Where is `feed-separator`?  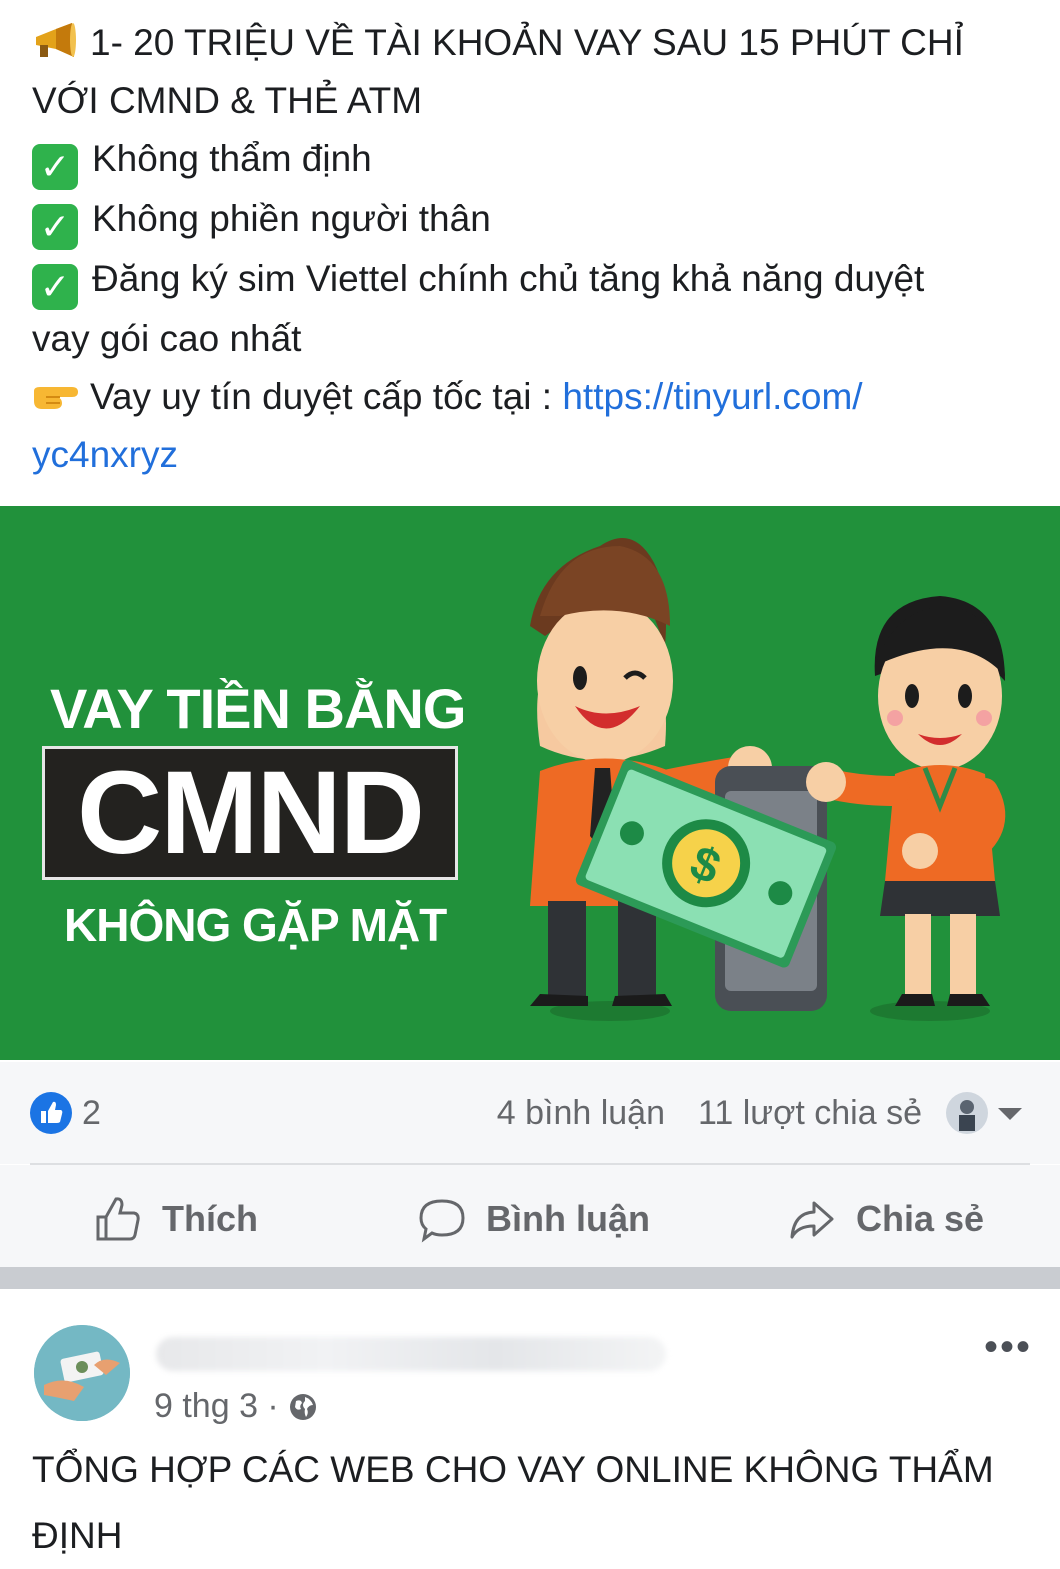 feed-separator is located at coordinates (530, 1278).